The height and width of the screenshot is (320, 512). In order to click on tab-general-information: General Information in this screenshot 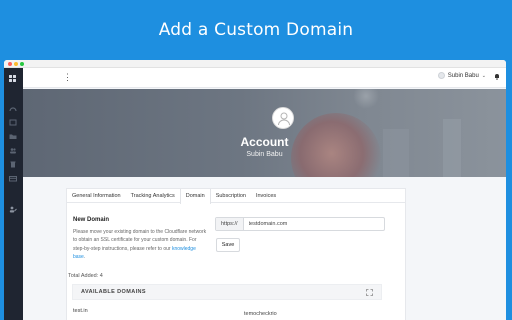, I will do `click(96, 196)`.